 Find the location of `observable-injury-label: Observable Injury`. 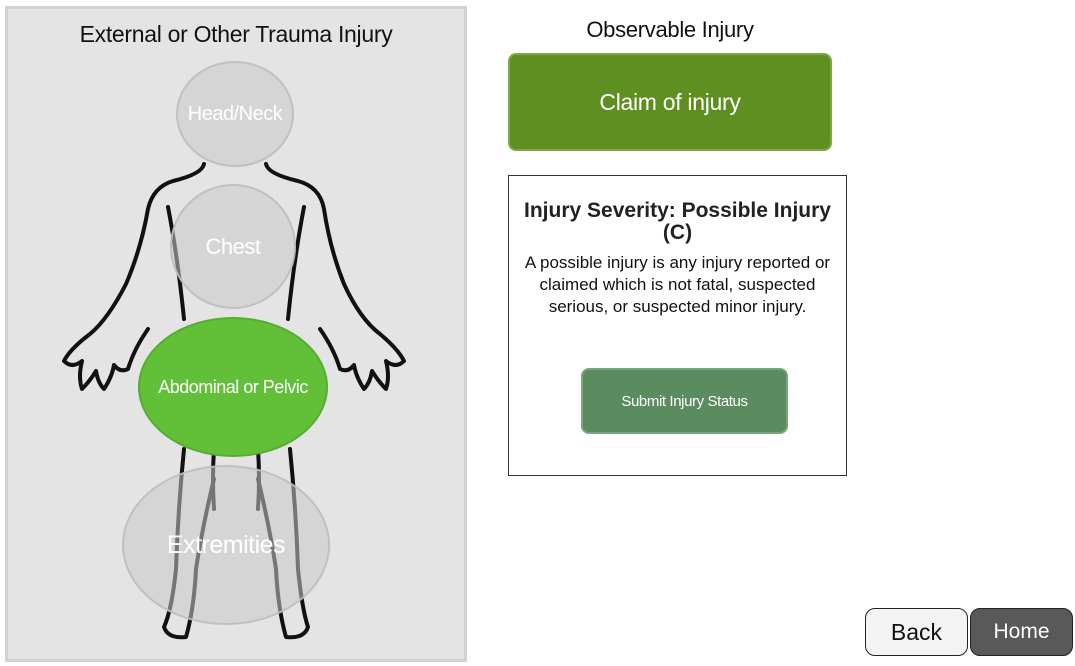

observable-injury-label: Observable Injury is located at coordinates (670, 29).